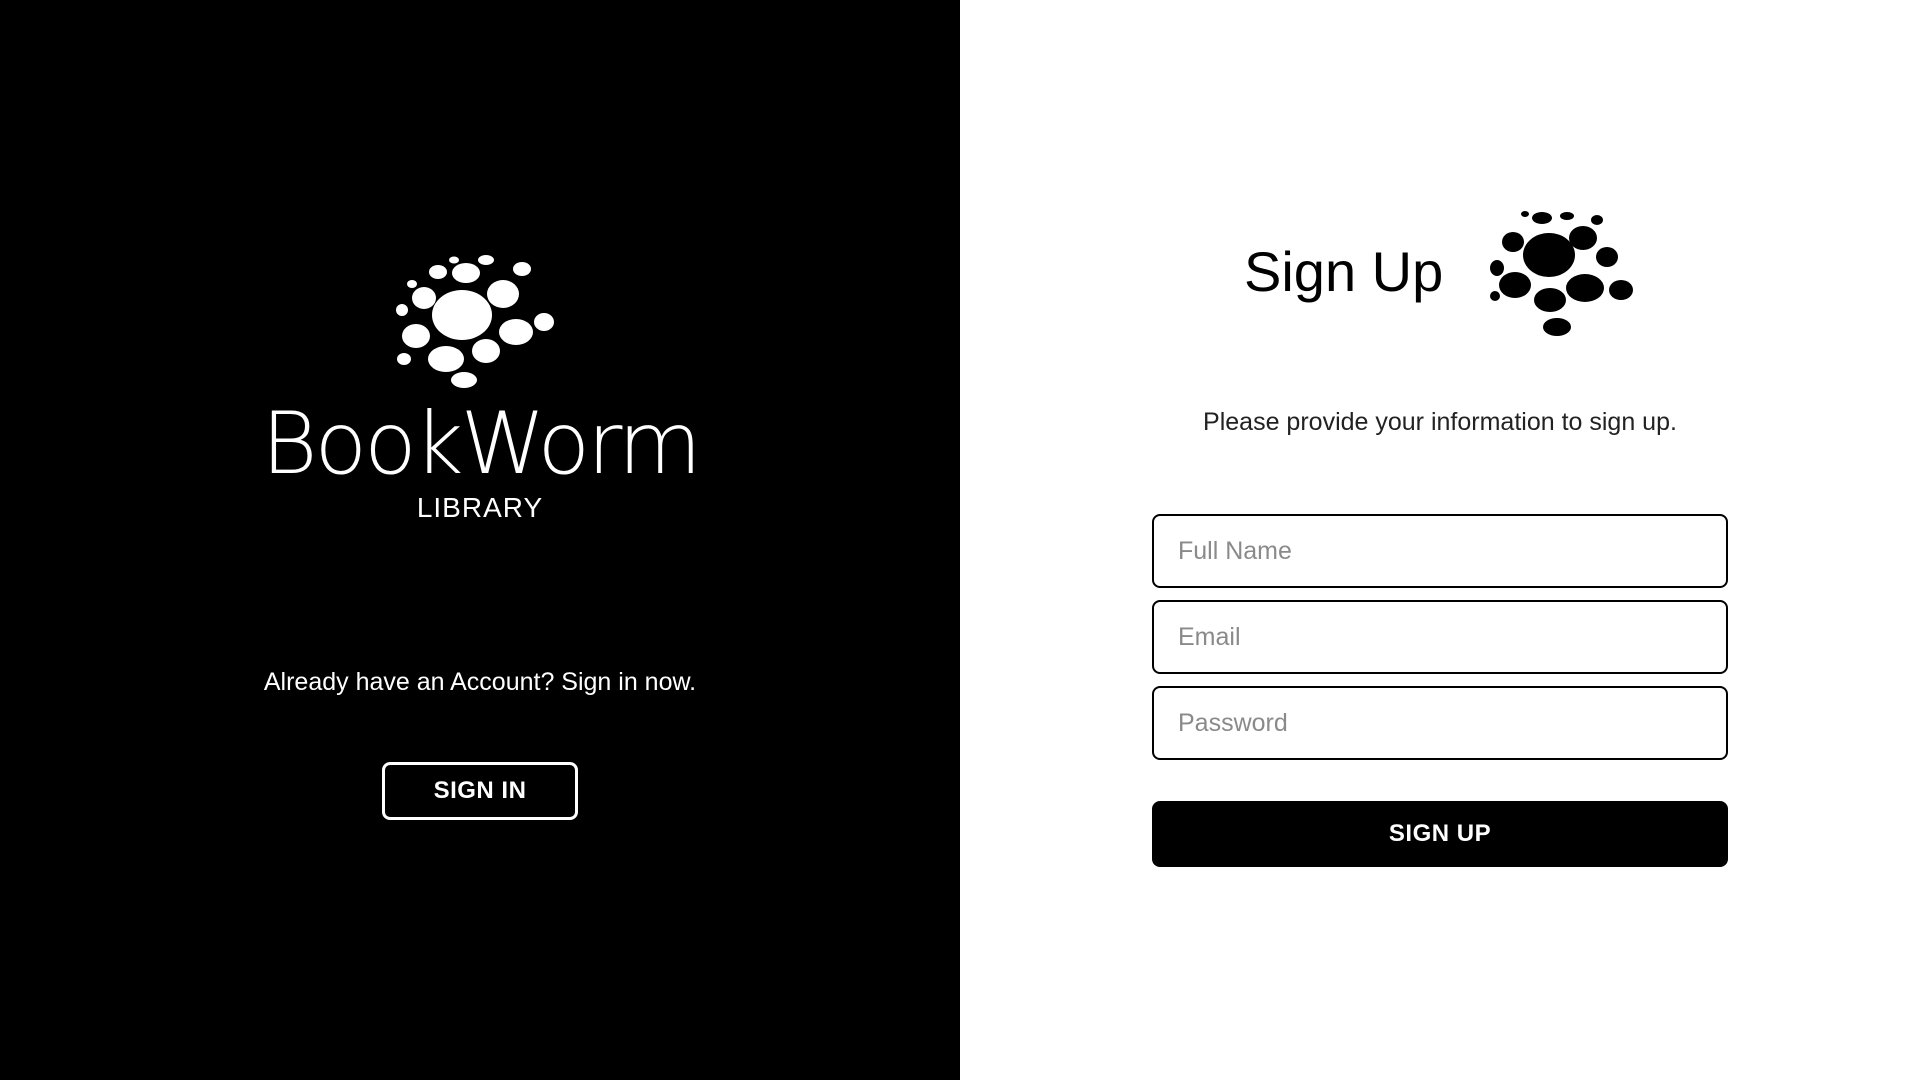  What do you see at coordinates (1561, 273) in the screenshot?
I see `dots-cluster-icon` at bounding box center [1561, 273].